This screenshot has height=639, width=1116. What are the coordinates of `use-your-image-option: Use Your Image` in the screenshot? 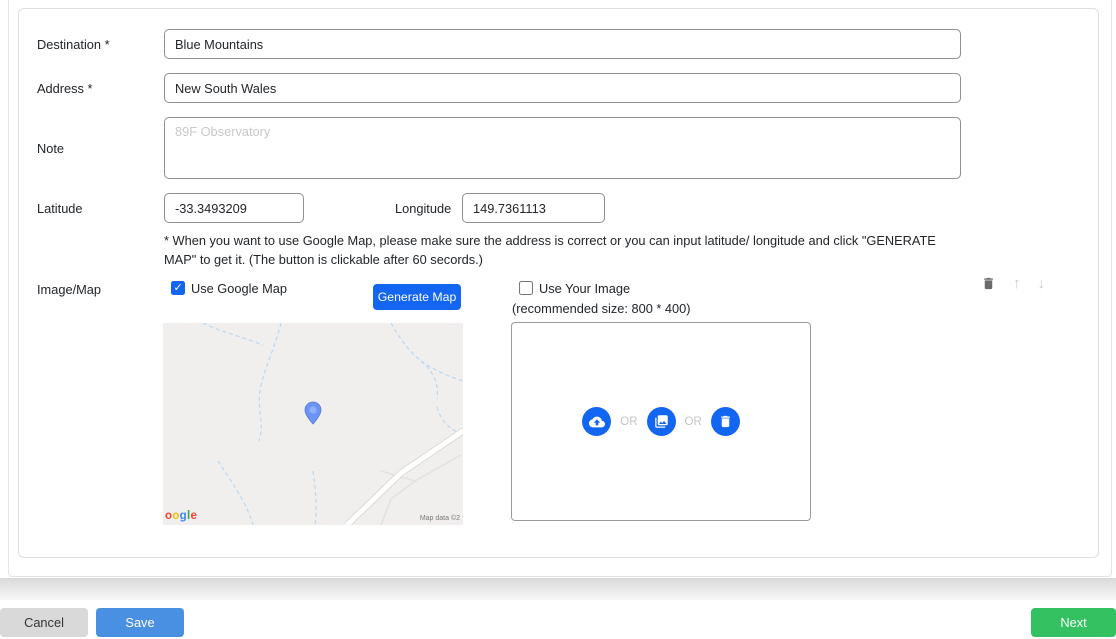 It's located at (574, 288).